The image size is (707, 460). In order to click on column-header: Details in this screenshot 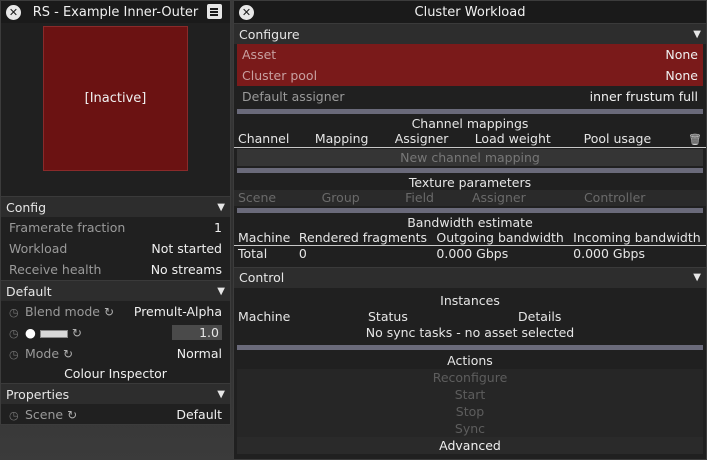, I will do `click(540, 316)`.